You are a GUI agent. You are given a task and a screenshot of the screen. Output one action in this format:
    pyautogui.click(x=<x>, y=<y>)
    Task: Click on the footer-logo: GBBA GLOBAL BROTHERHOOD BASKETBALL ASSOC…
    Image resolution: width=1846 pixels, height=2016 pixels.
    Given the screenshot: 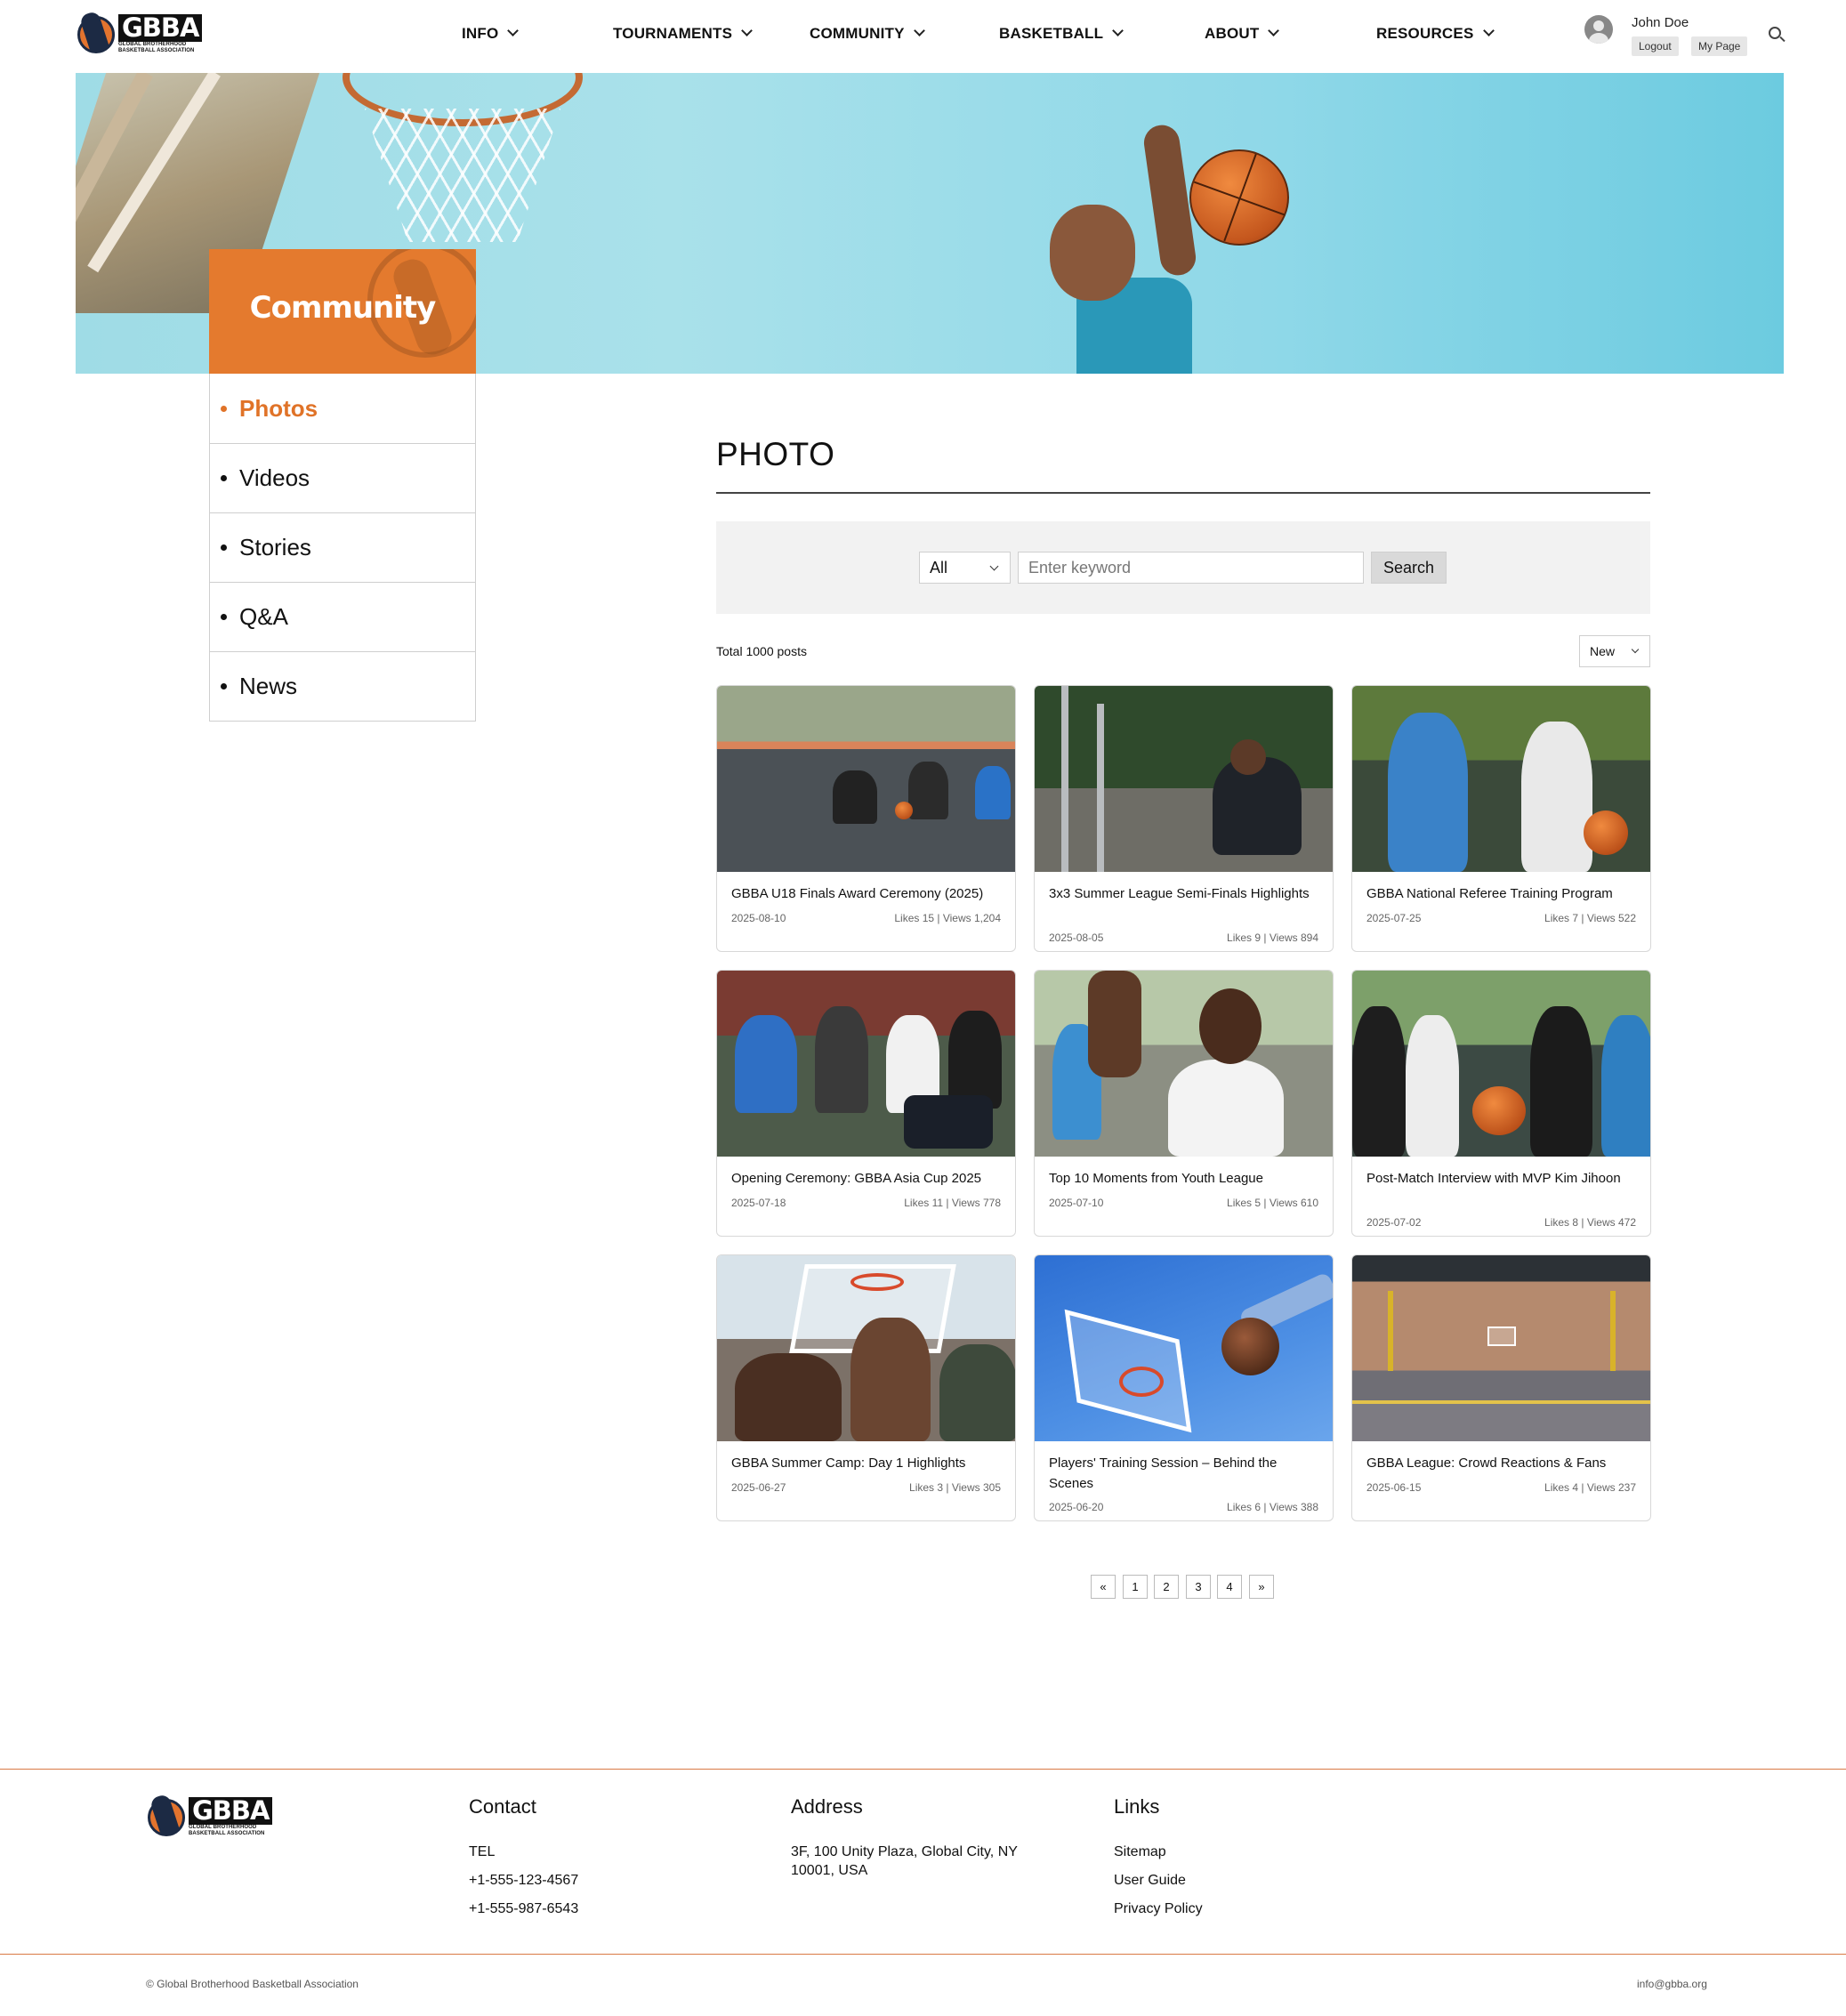 What is the action you would take?
    pyautogui.click(x=209, y=1816)
    